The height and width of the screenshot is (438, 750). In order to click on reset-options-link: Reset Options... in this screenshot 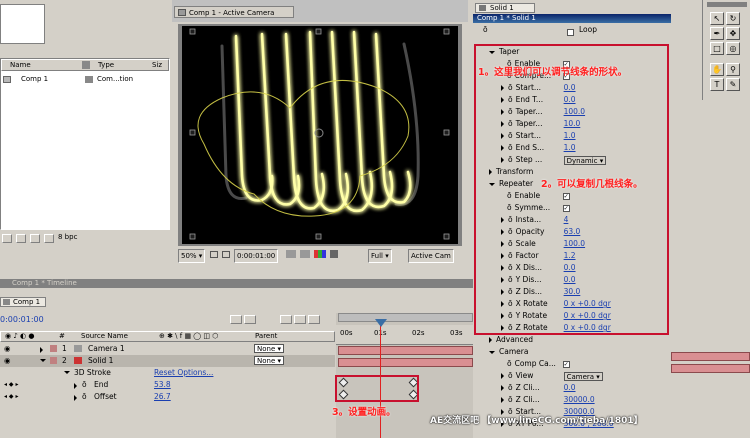, I will do `click(183, 373)`.